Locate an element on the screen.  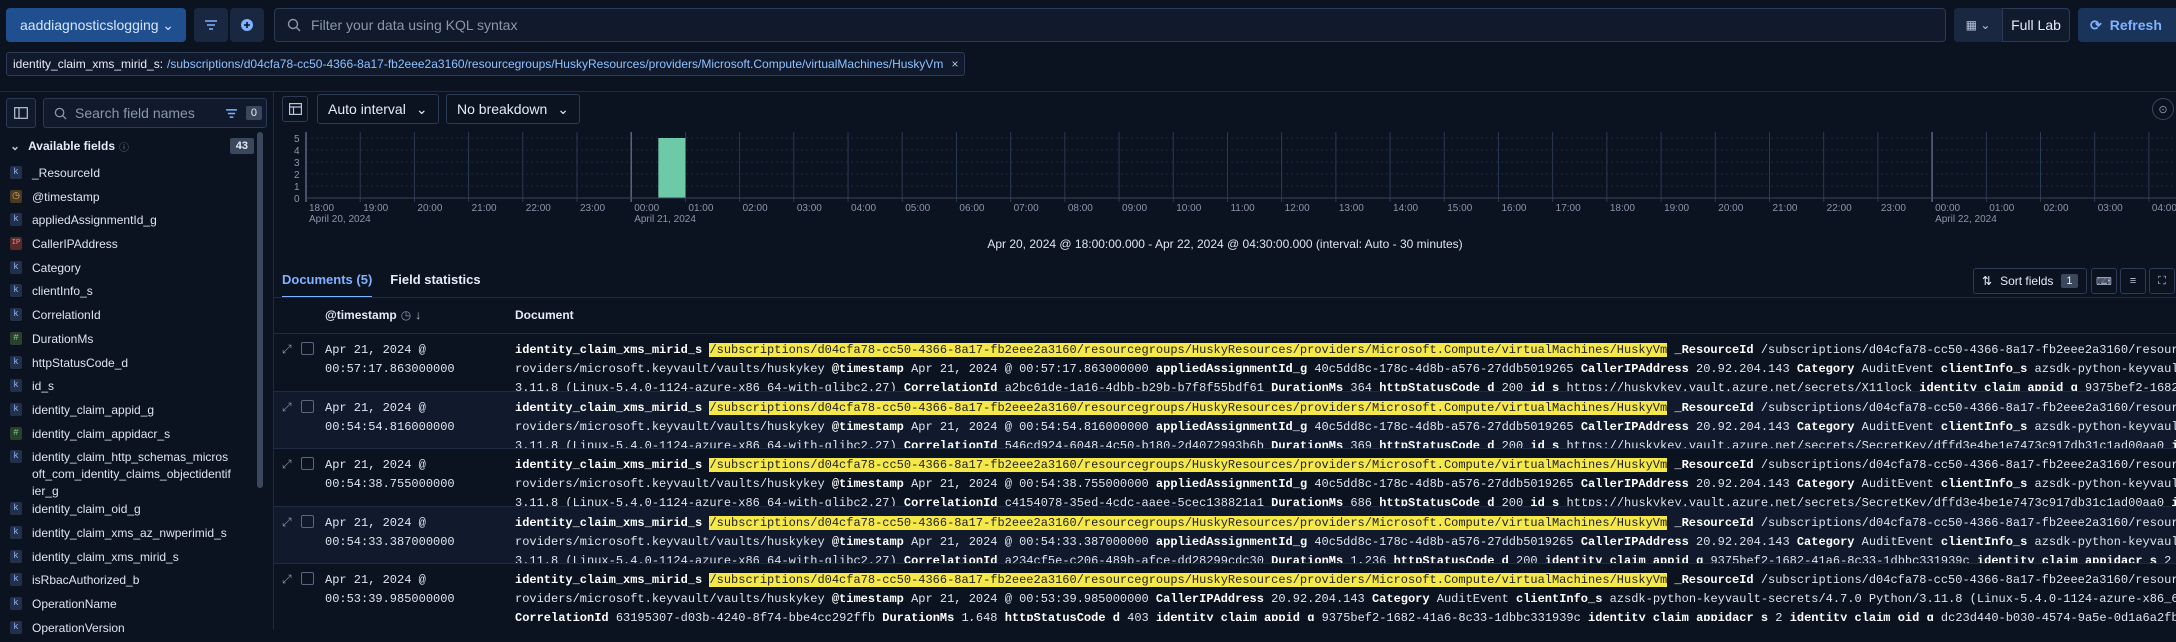
field-item: k identity_claim_appid_g is located at coordinates (132, 413).